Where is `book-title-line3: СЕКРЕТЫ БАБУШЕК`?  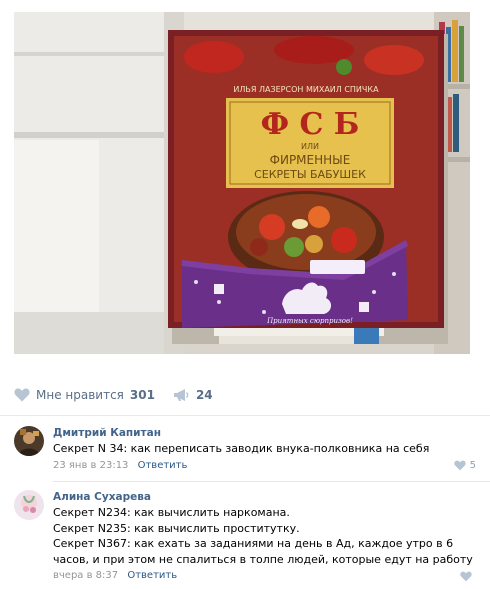
book-title-line3: СЕКРЕТЫ БАБУШЕК is located at coordinates (310, 174).